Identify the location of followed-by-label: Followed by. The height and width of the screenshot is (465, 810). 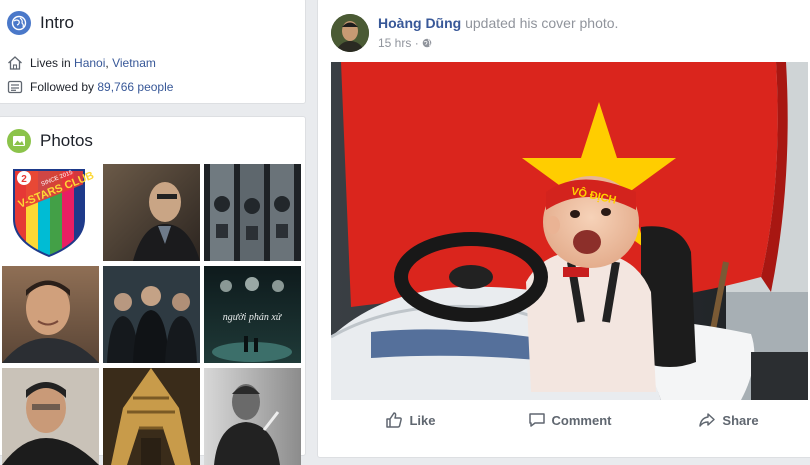
(62, 87).